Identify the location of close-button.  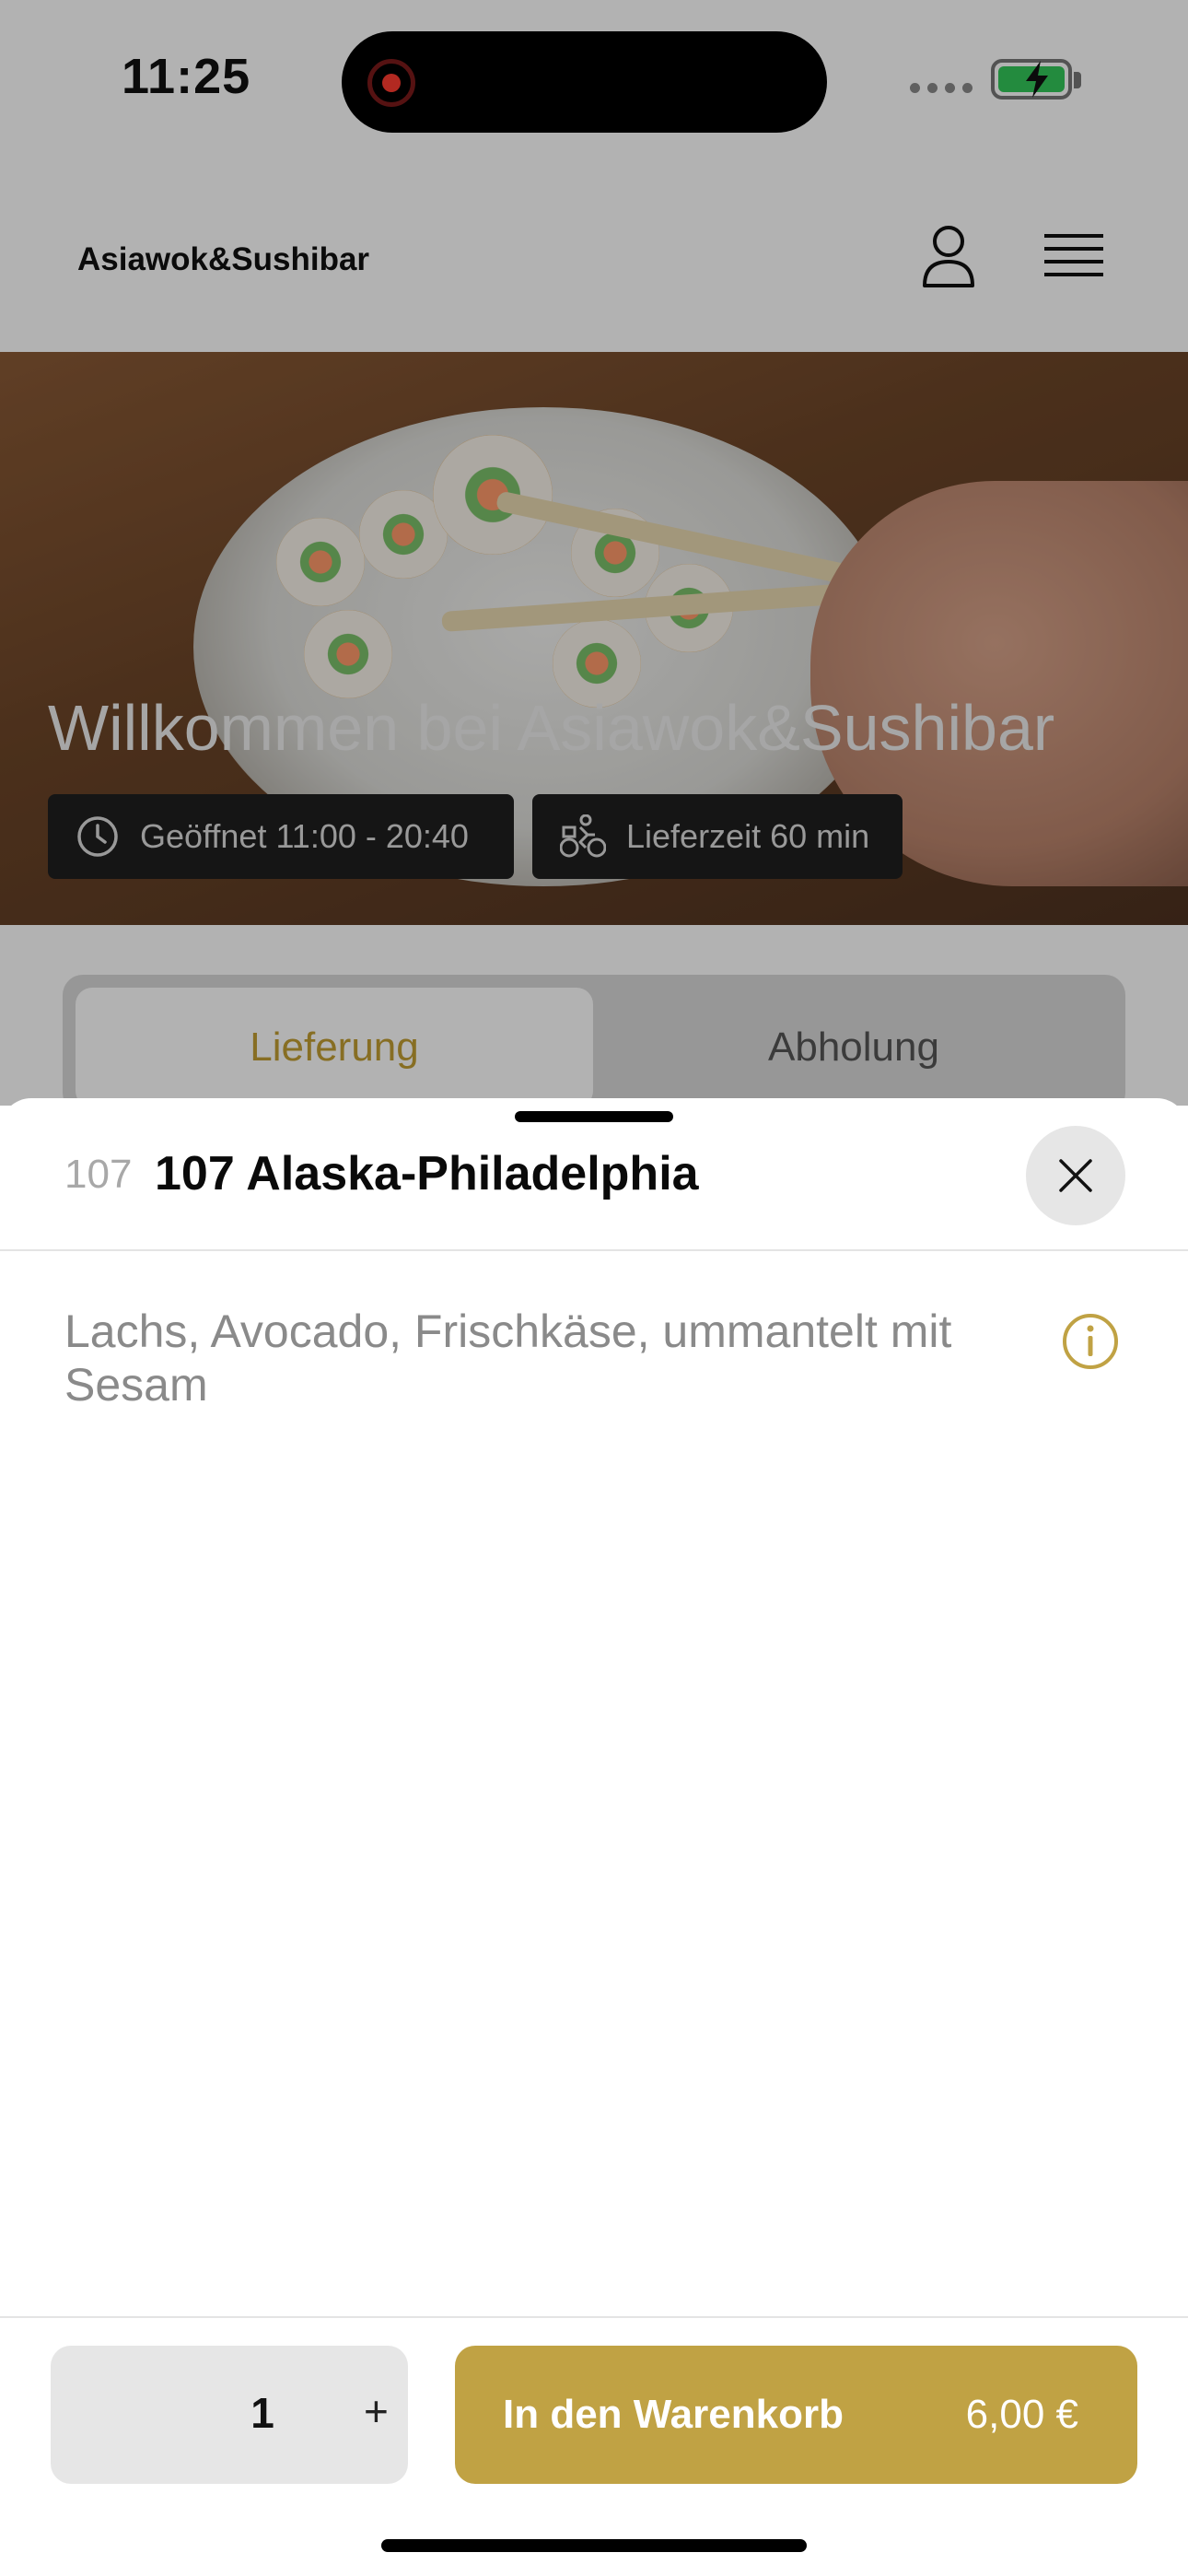
(1075, 1175).